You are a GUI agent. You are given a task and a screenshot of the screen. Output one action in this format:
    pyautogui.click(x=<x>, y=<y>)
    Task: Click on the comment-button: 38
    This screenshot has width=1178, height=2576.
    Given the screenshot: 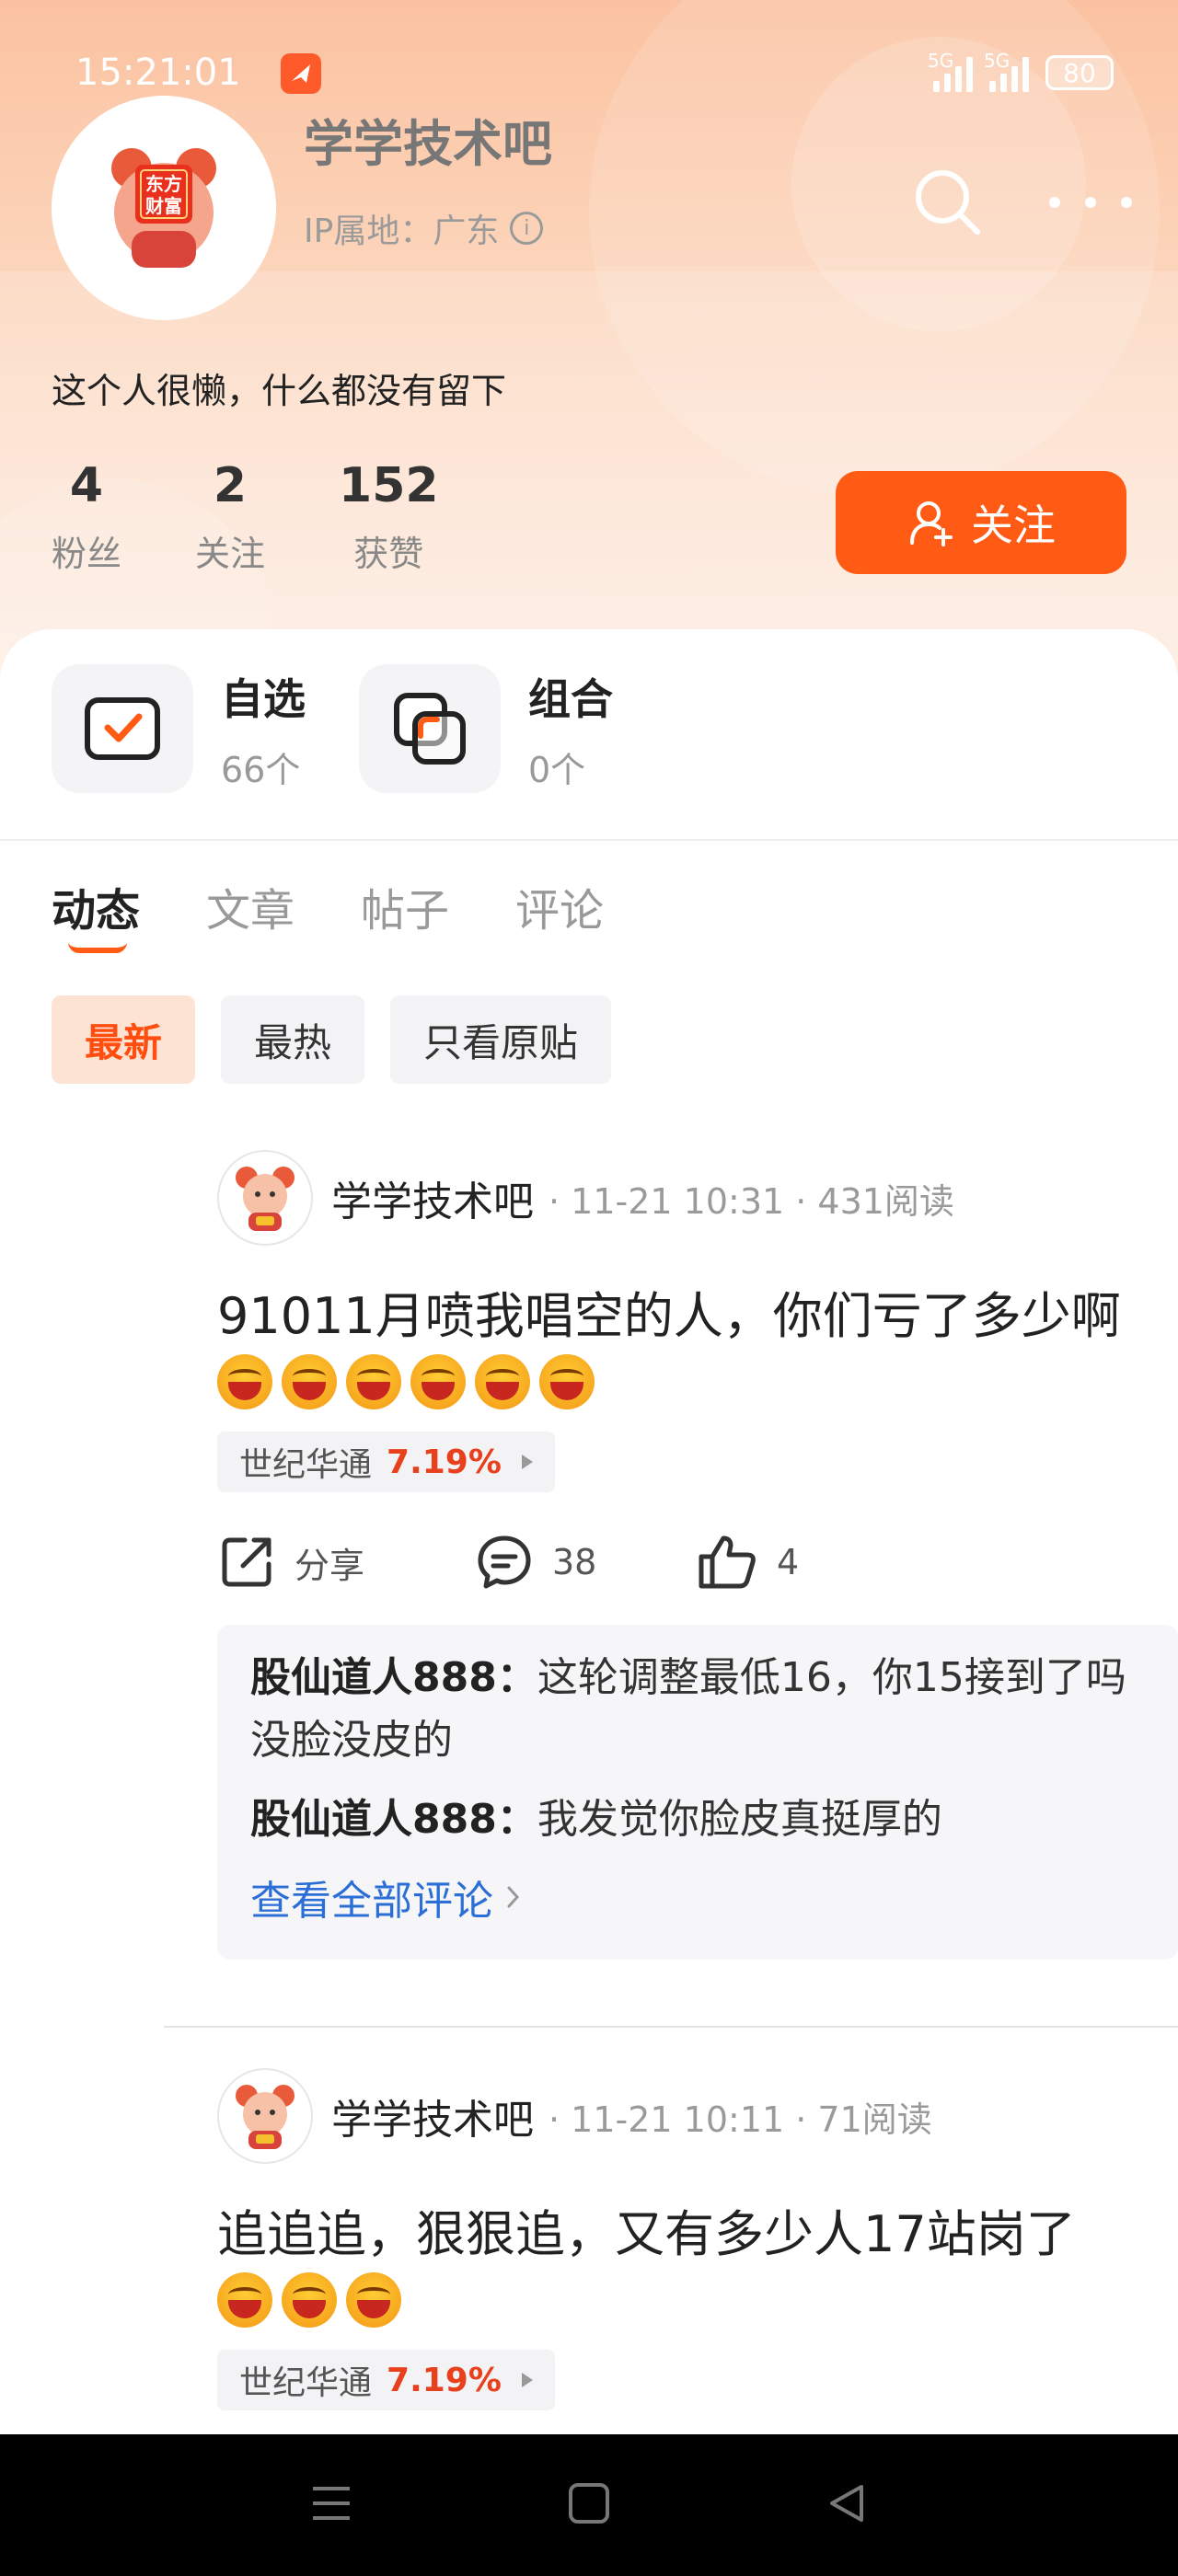 What is the action you would take?
    pyautogui.click(x=585, y=1562)
    